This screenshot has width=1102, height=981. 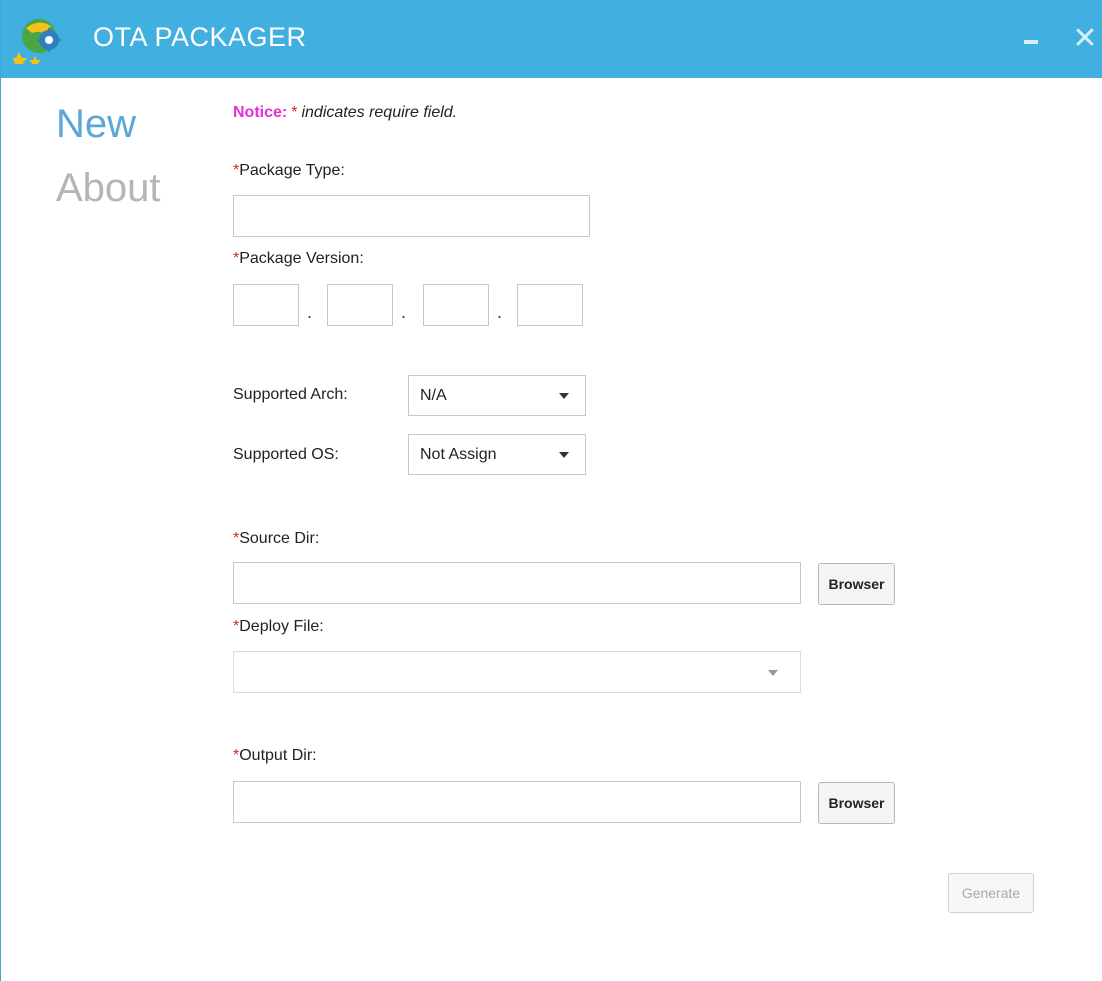 I want to click on deploy-file-select, so click(x=517, y=672).